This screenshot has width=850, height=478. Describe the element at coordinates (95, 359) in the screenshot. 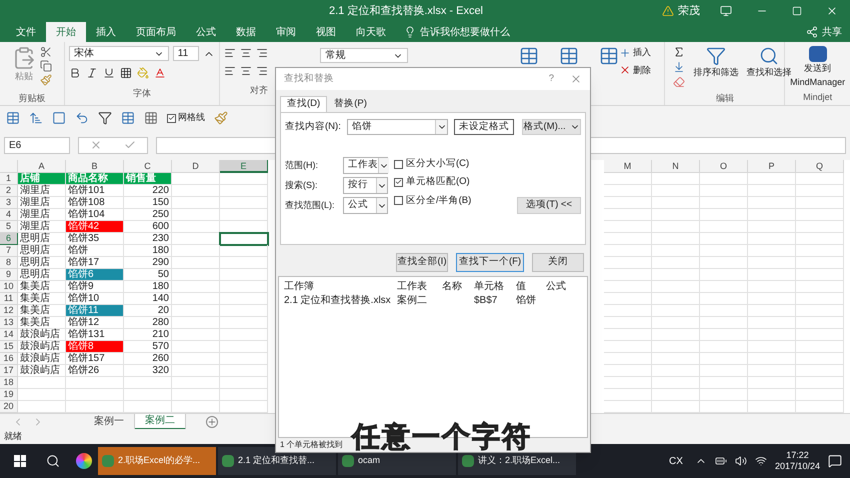

I see `table-cell: 馅饼157` at that location.